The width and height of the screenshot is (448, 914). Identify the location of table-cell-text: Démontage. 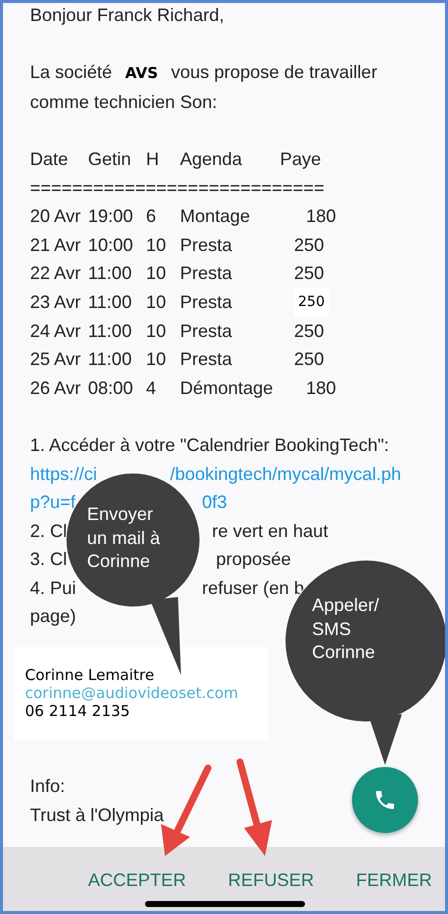
(227, 388).